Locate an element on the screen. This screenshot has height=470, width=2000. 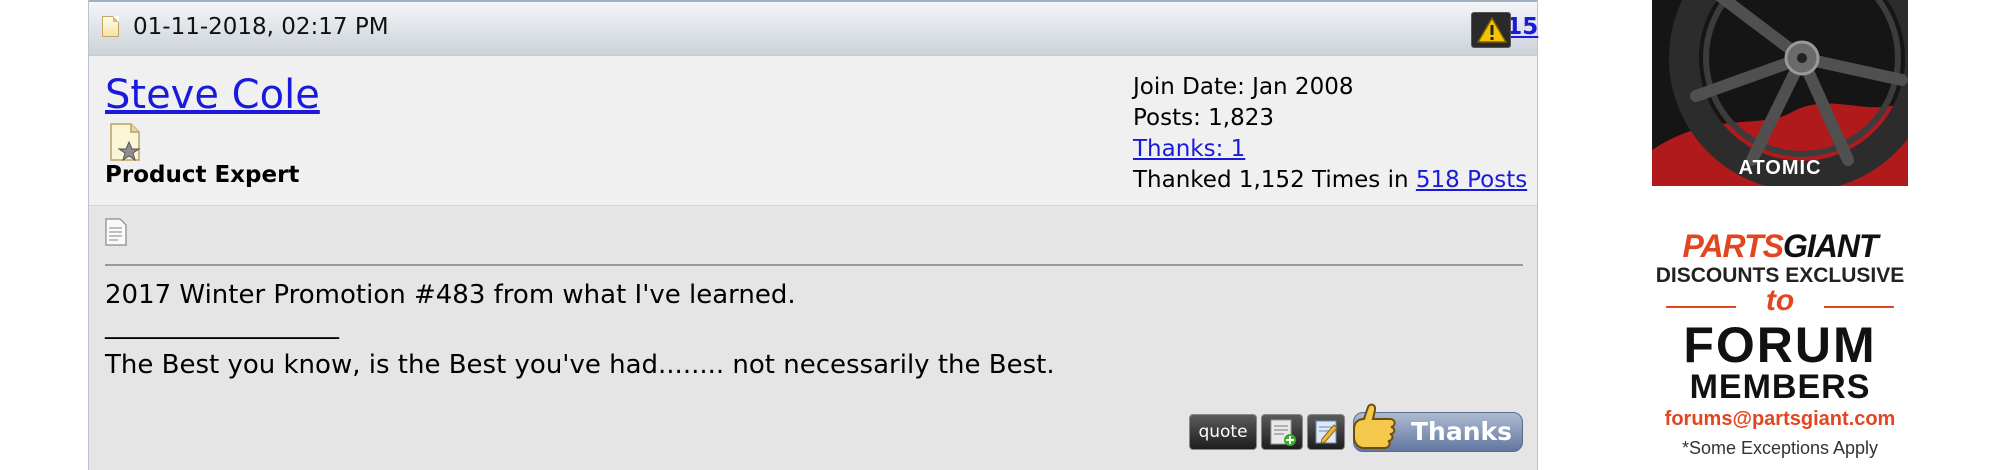
post-date: 01-11-2018, 02:17 PM is located at coordinates (261, 27).